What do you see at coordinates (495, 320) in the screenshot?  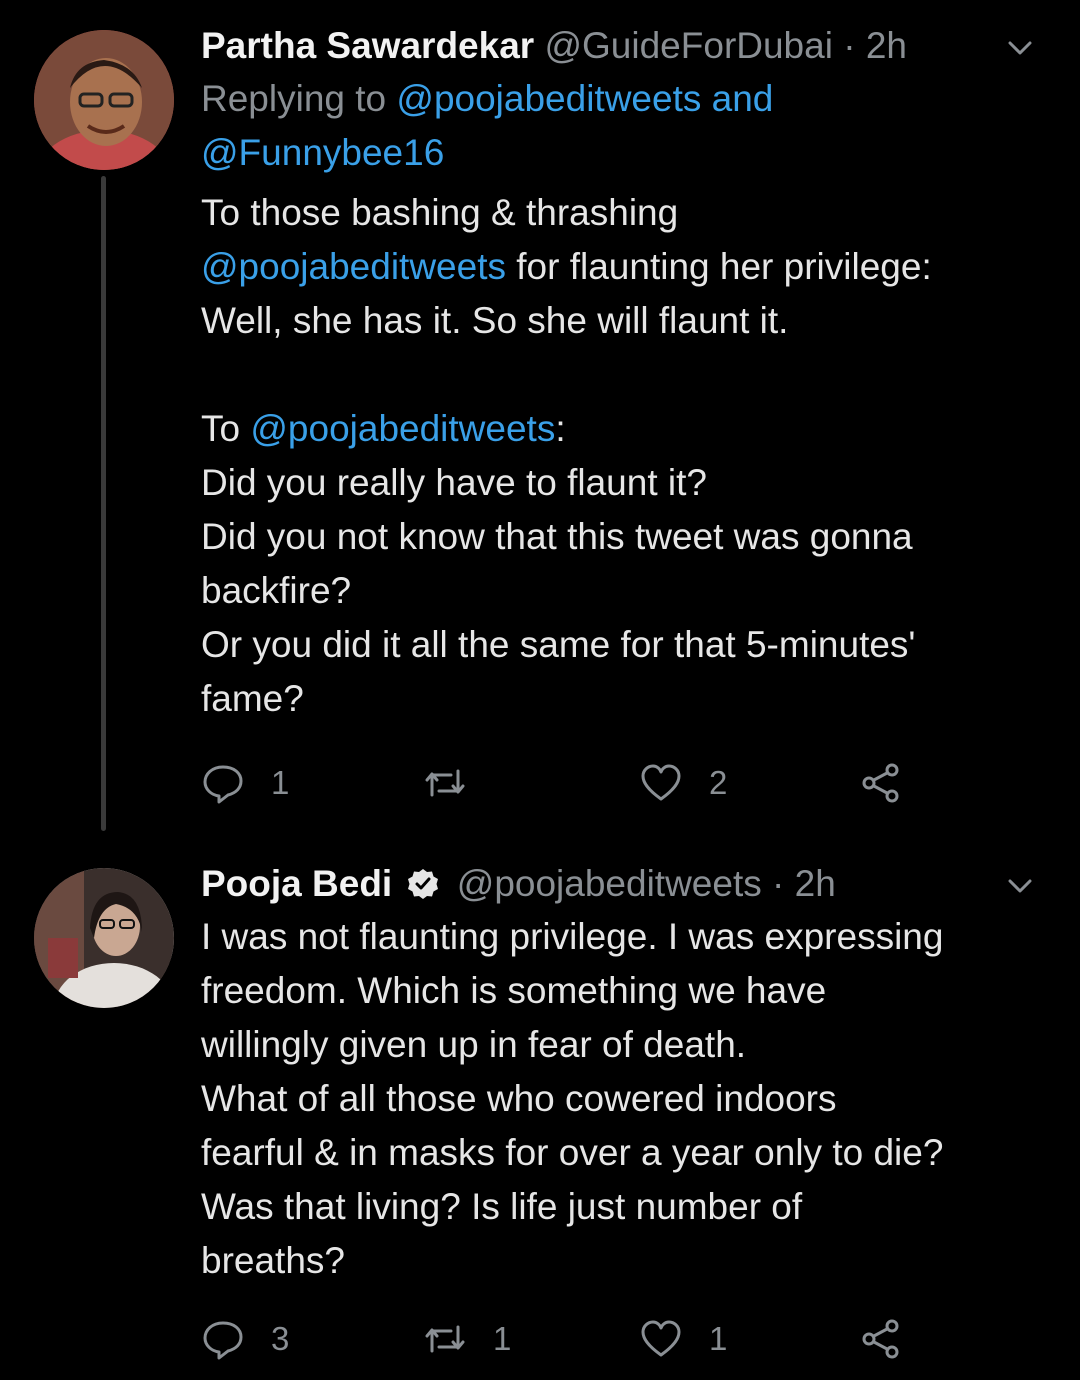 I see `text-line: Well, she has it. So she will flaunt it.` at bounding box center [495, 320].